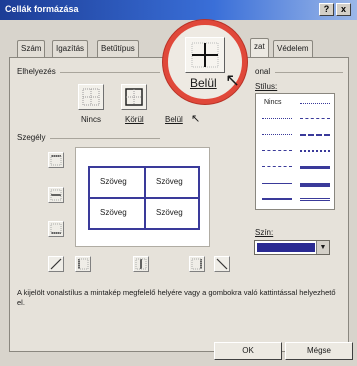 The image size is (357, 366). Describe the element at coordinates (105, 138) in the screenshot. I see `border-divider` at that location.